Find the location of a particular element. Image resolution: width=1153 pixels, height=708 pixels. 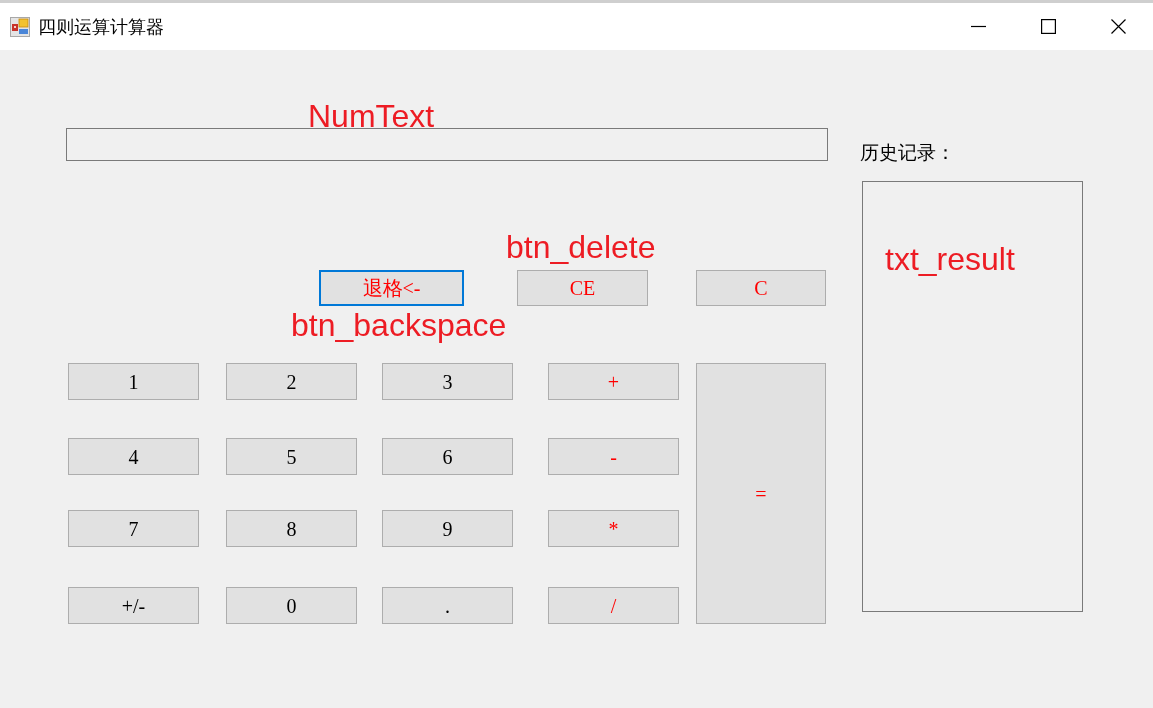

keypad-button: 7 is located at coordinates (133, 528).